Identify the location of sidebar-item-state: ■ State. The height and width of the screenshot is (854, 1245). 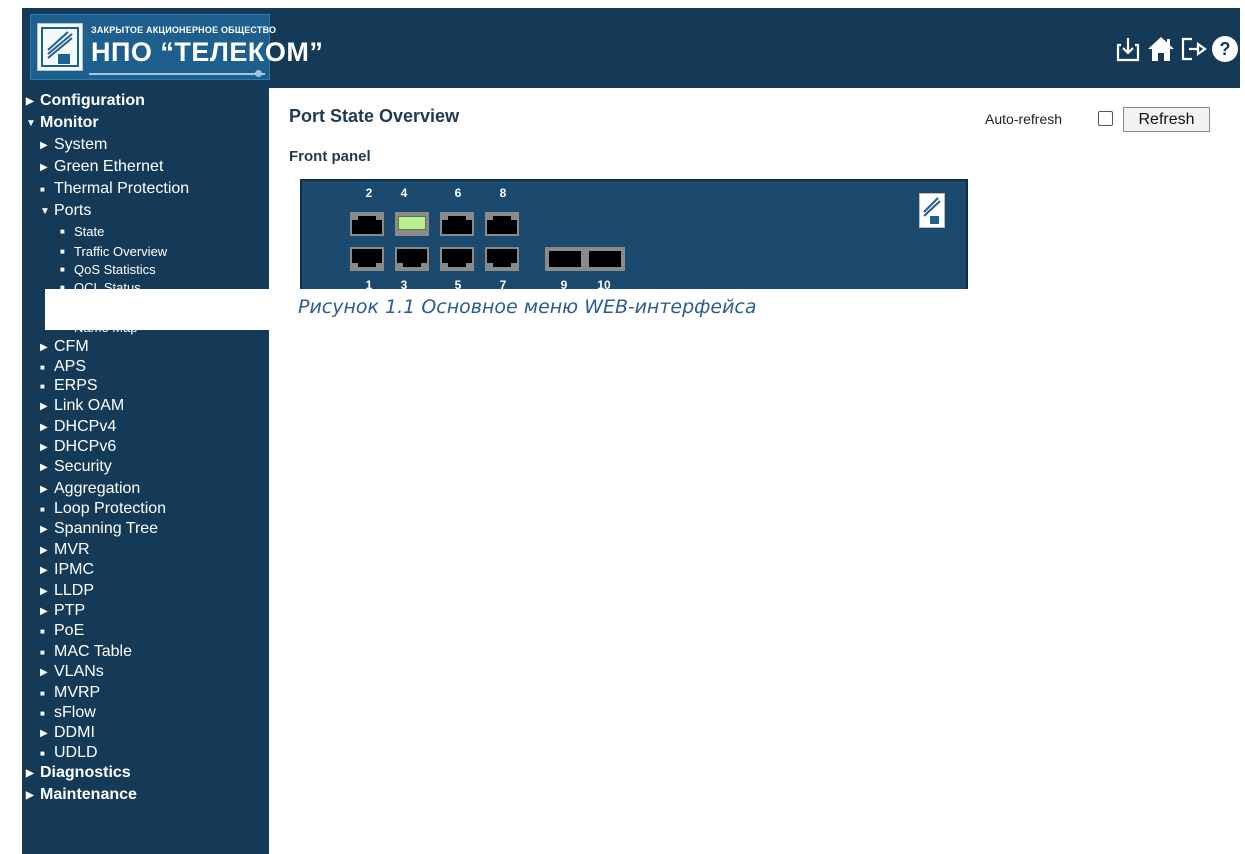
(82, 231).